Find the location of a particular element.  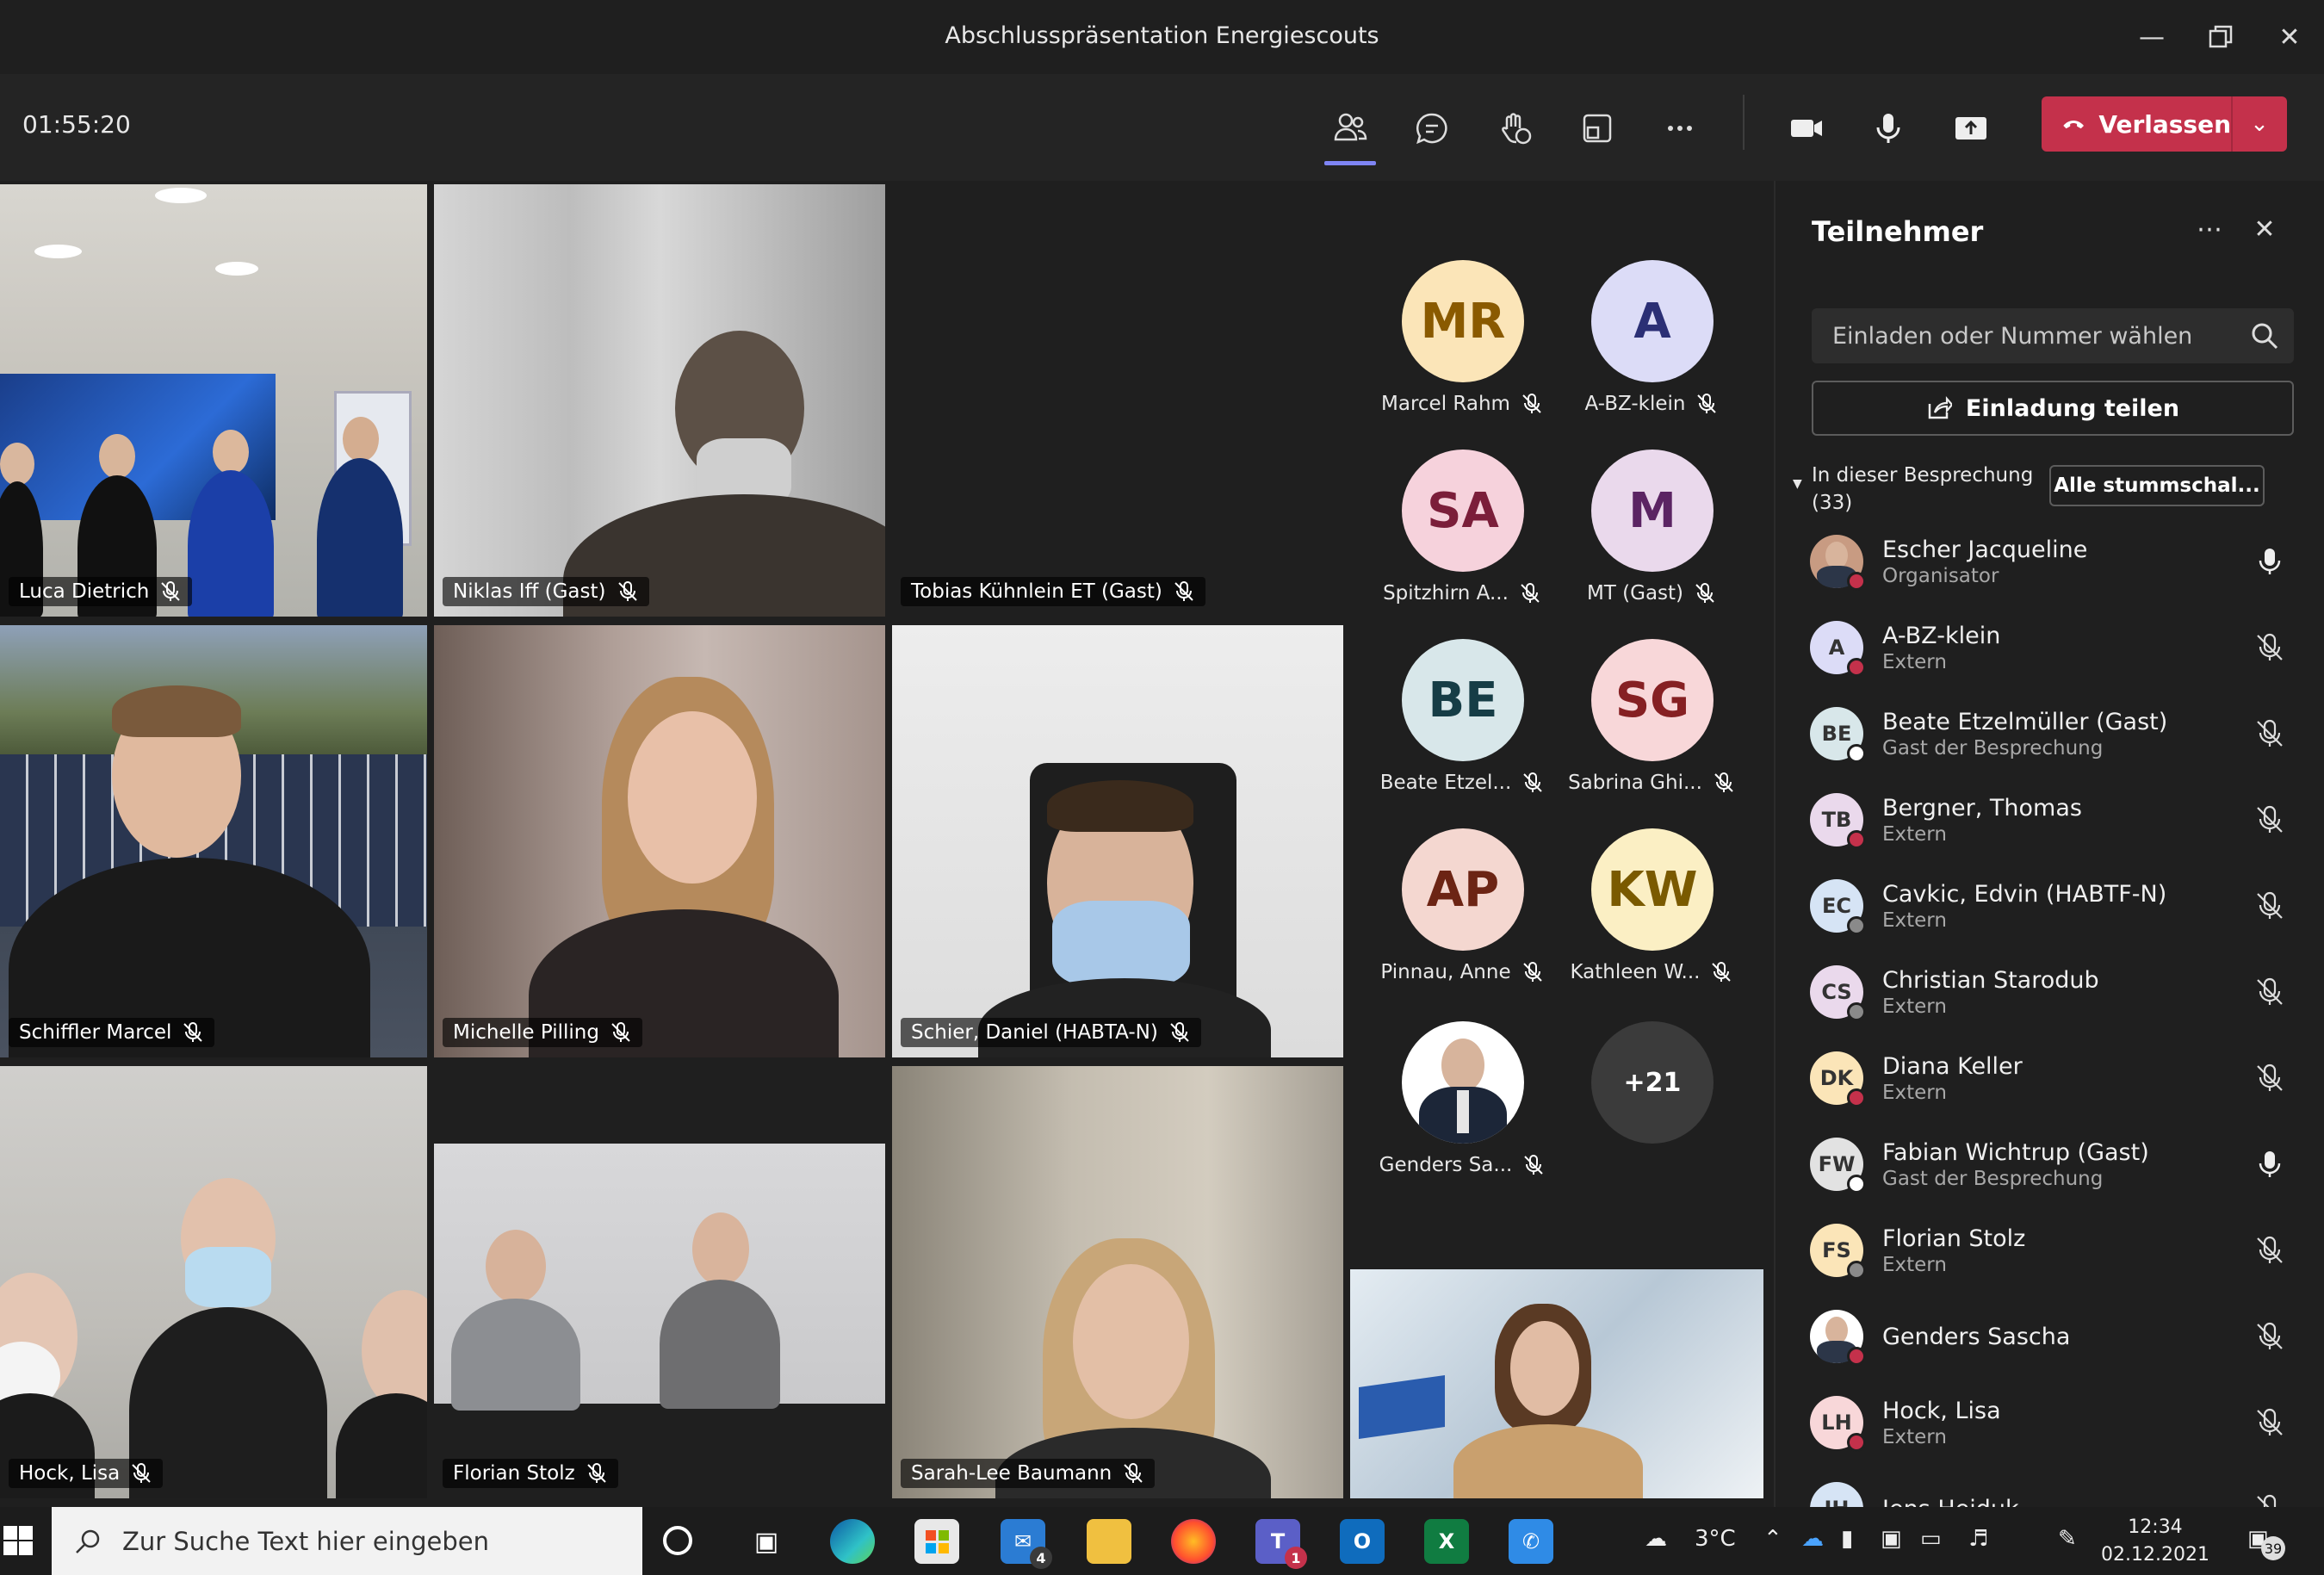

leave-main: Verlassen is located at coordinates (2136, 124).